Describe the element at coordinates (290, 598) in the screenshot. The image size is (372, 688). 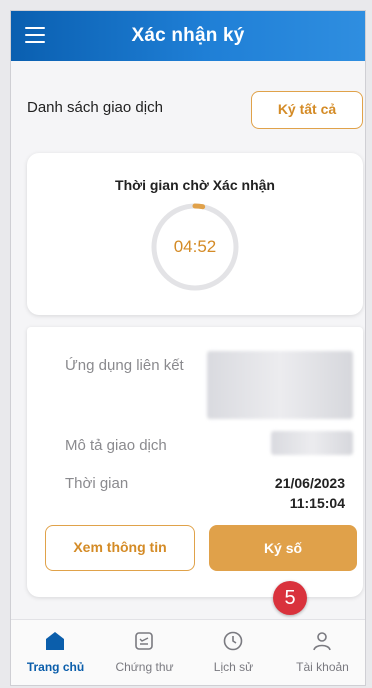
I see `step-number-badge: 5` at that location.